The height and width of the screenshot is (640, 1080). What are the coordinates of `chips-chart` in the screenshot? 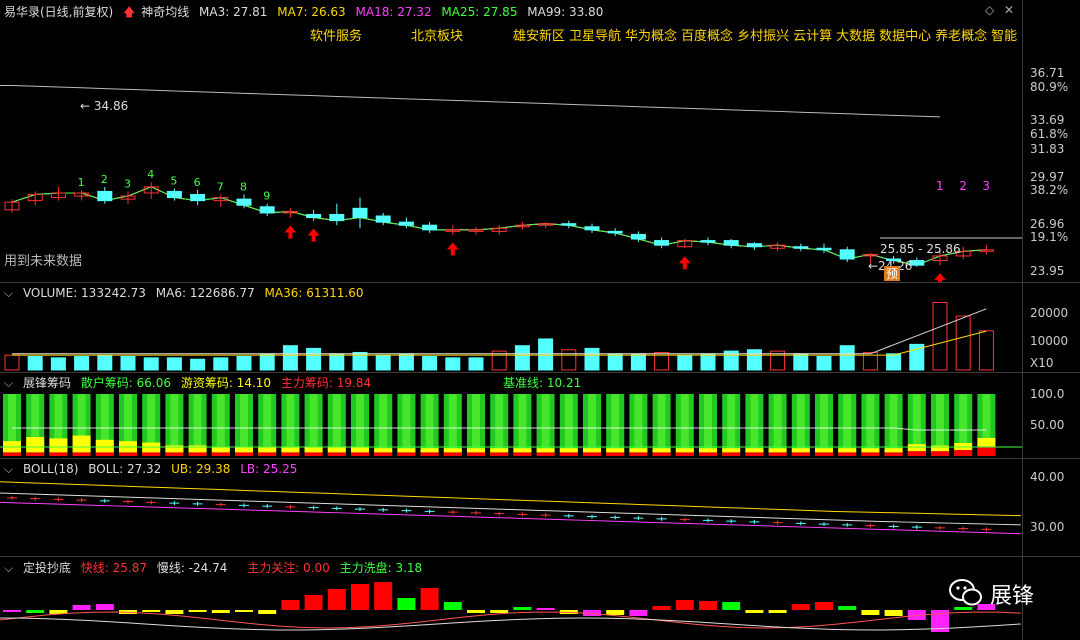 It's located at (511, 425).